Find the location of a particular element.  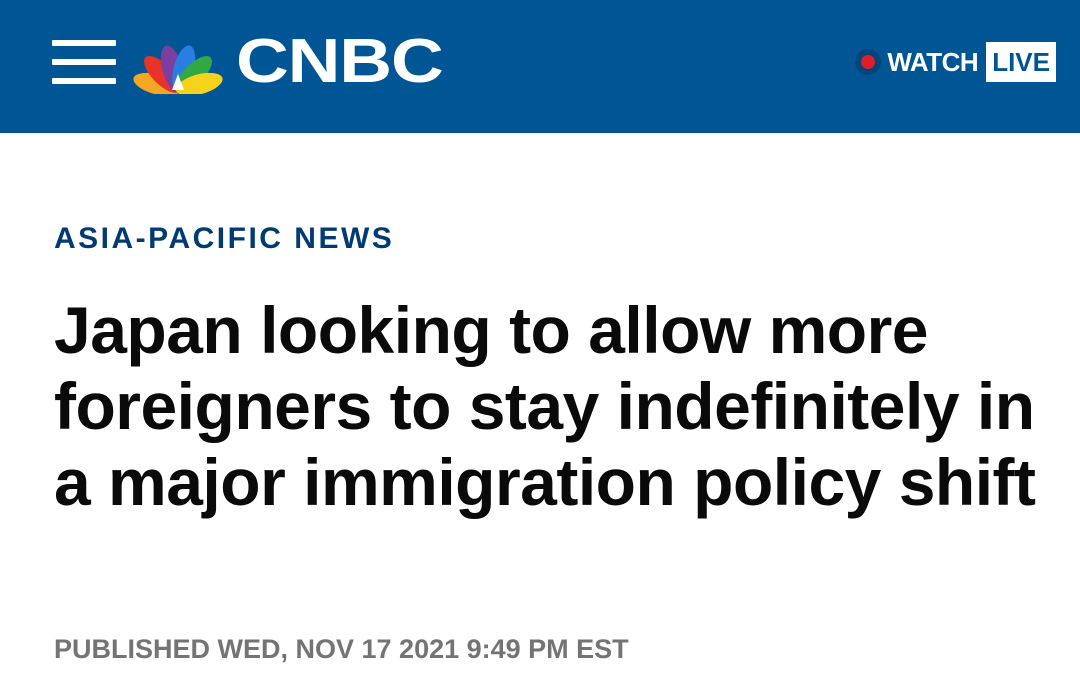

watch-live-button: WATCH LIVE is located at coordinates (955, 62).